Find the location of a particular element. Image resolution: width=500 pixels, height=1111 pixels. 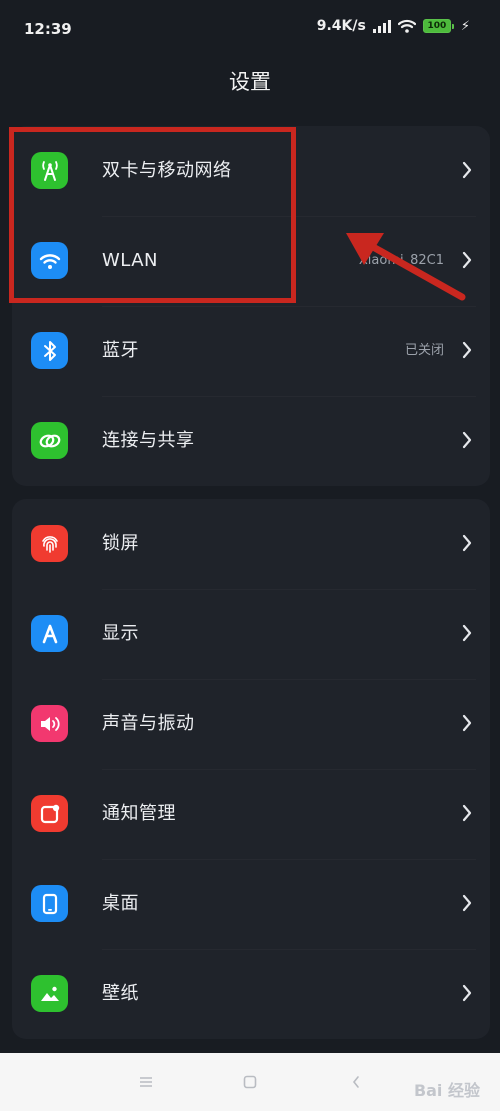

settings-row-lock-screen: 锁屏 is located at coordinates (251, 544).